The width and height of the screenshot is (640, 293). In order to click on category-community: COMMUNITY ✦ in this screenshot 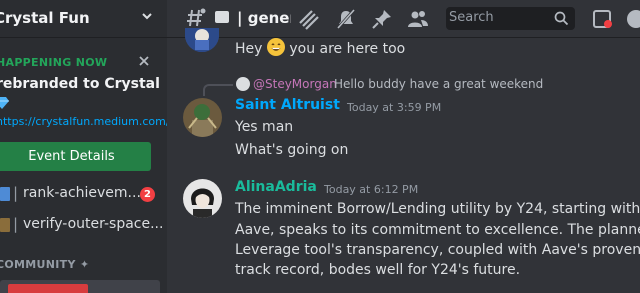, I will do `click(44, 264)`.